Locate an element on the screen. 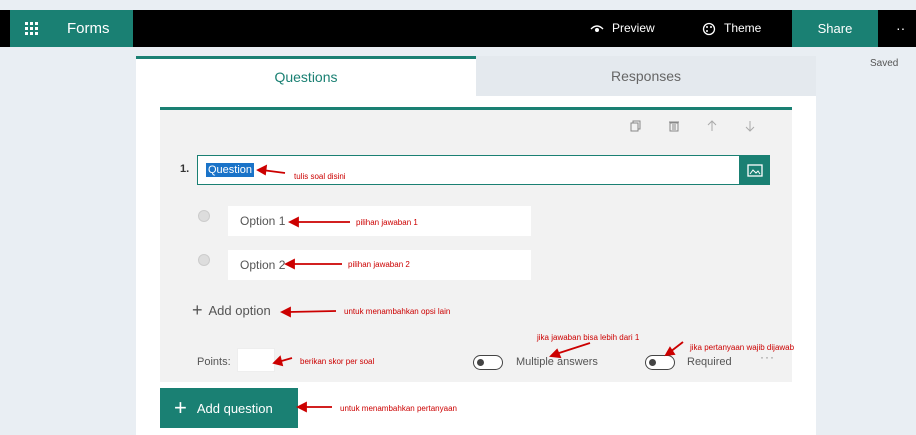 This screenshot has width=916, height=435. annotation-multiple: jika jawaban bisa lebih dari 1 is located at coordinates (588, 337).